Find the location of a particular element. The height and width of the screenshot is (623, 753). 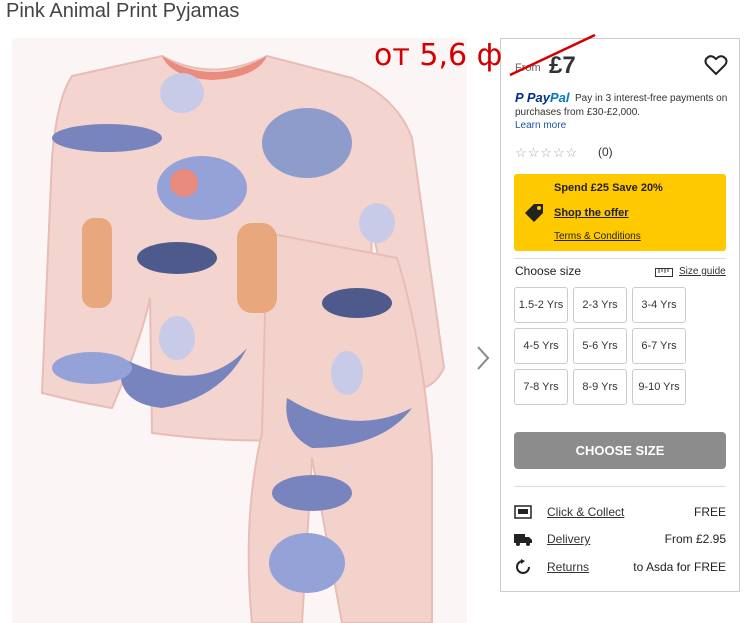

service-value: to Asda for FREE is located at coordinates (679, 567).